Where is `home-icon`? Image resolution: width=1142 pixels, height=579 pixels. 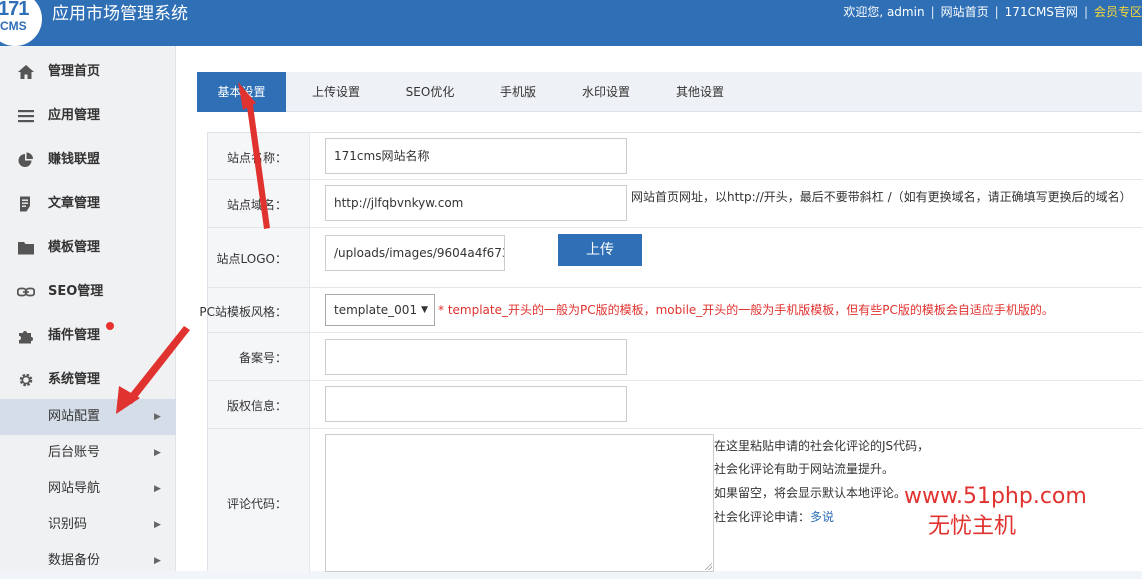 home-icon is located at coordinates (26, 72).